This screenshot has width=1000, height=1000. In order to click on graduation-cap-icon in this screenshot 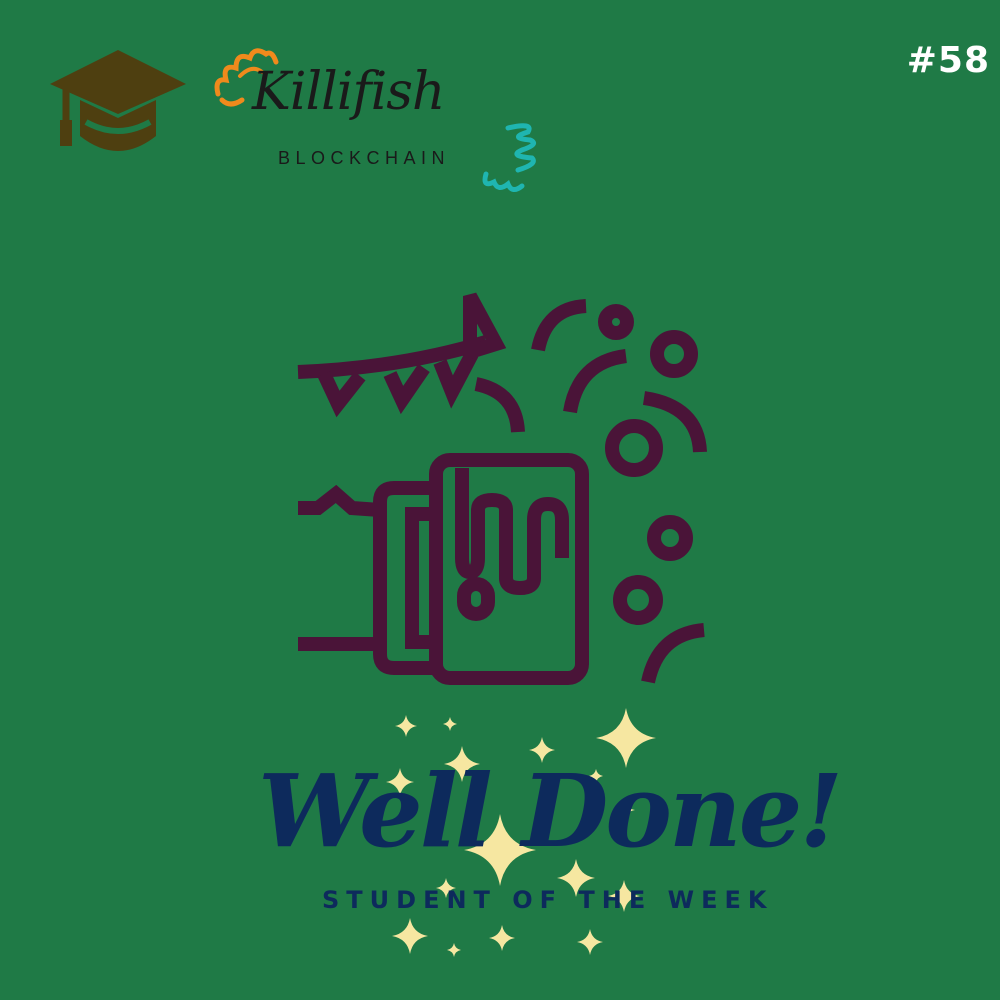, I will do `click(118, 100)`.